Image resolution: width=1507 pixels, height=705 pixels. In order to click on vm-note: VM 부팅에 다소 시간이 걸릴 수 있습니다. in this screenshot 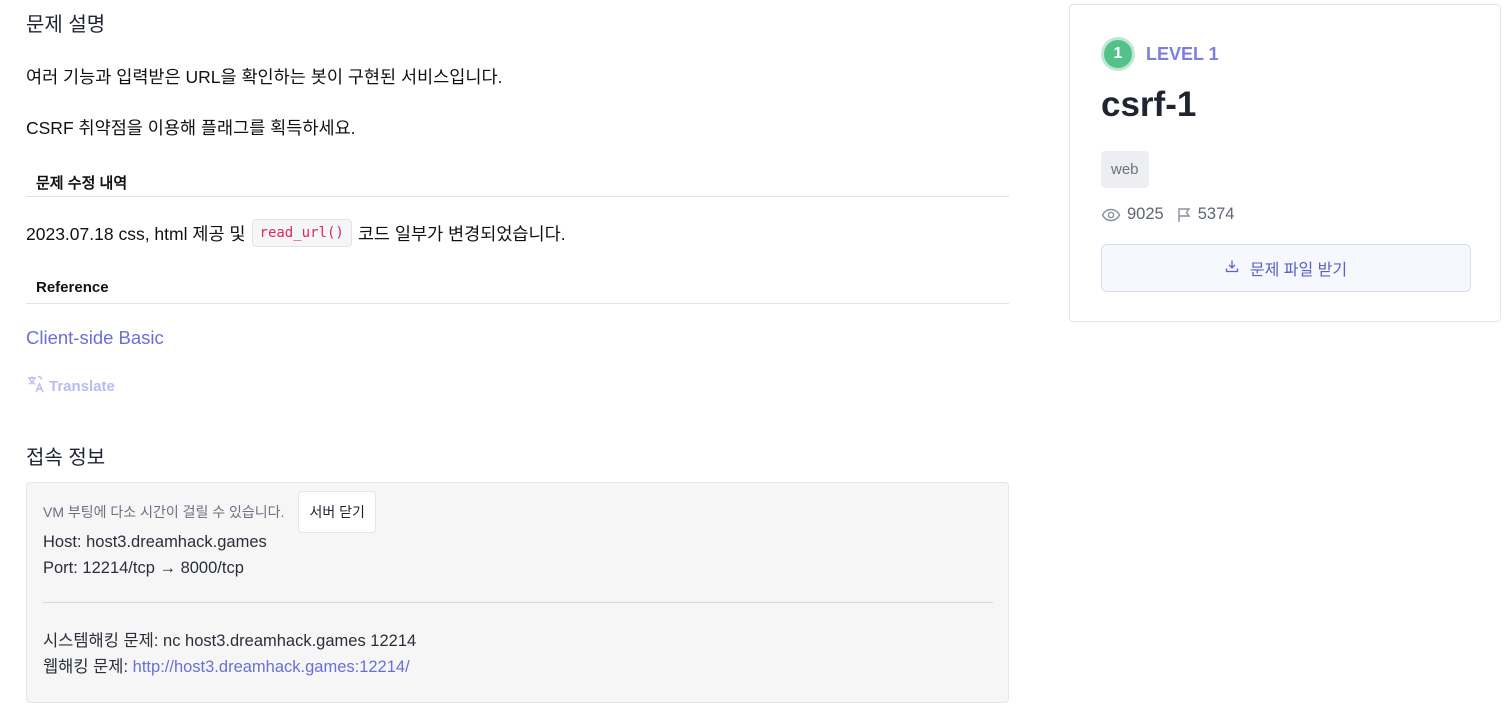, I will do `click(164, 512)`.